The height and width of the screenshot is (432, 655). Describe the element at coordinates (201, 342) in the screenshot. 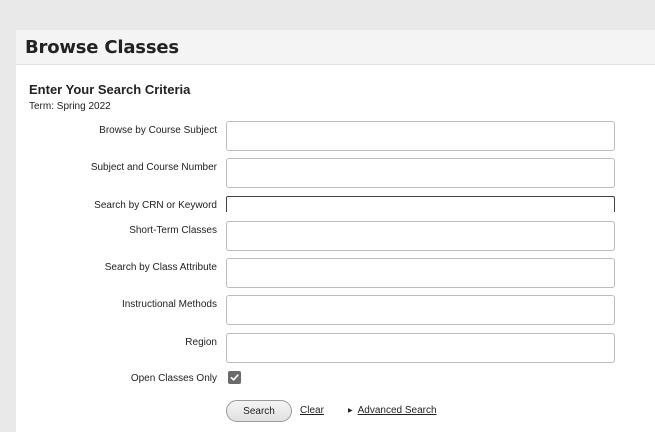

I see `region-label: Region` at that location.